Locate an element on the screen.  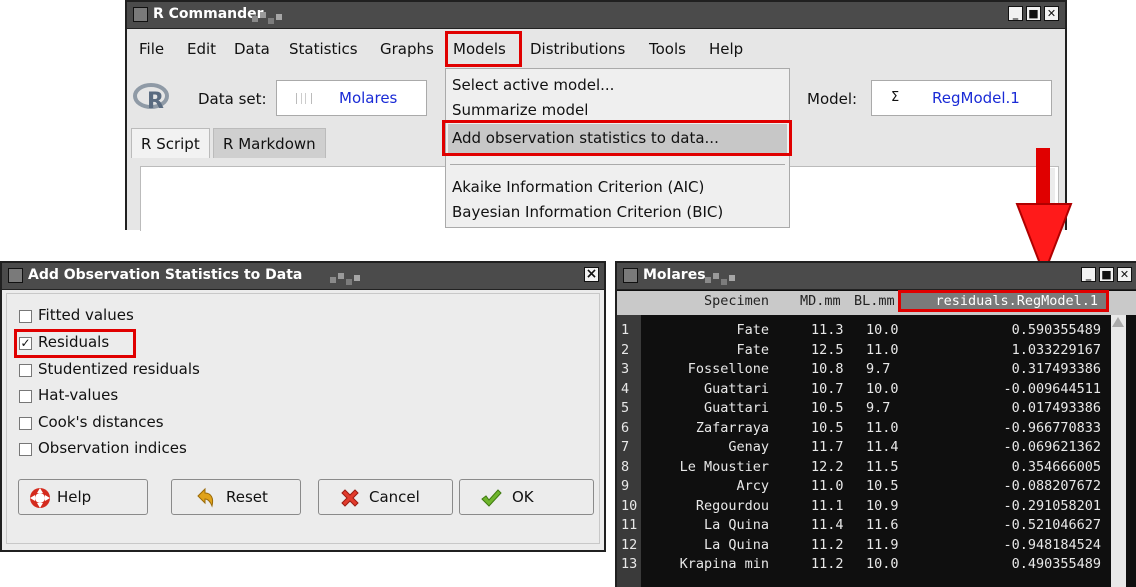
cell-residual: -0.009644511 is located at coordinates (1052, 389).